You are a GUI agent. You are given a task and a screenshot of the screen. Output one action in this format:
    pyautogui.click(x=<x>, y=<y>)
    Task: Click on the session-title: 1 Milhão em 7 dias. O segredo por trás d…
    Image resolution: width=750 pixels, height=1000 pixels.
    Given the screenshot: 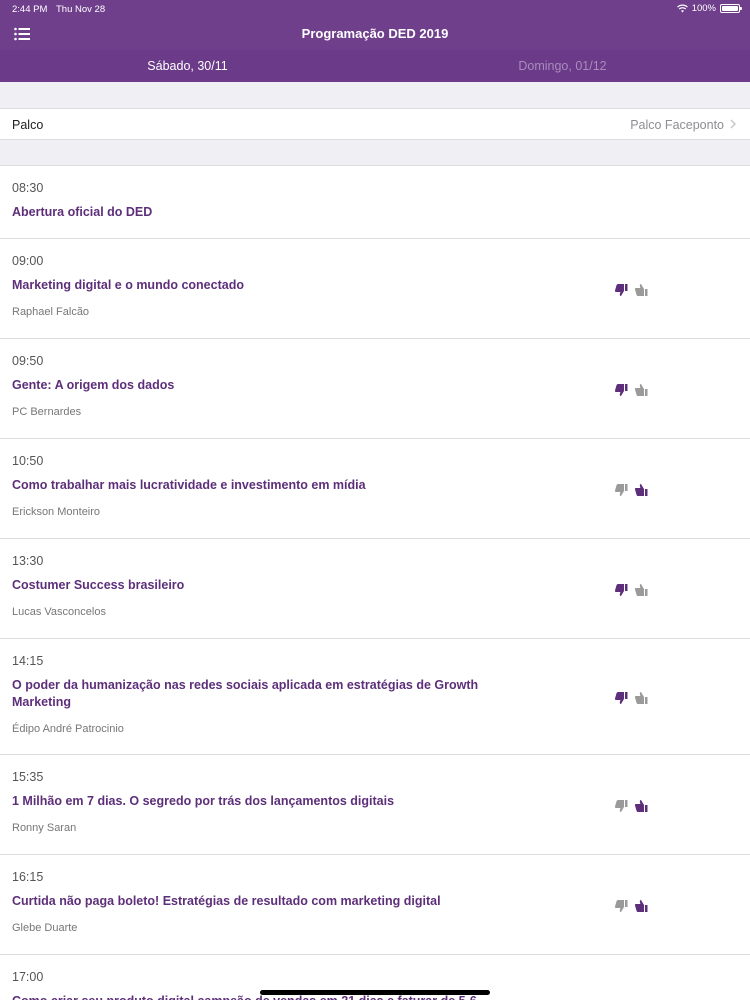 What is the action you would take?
    pyautogui.click(x=203, y=801)
    